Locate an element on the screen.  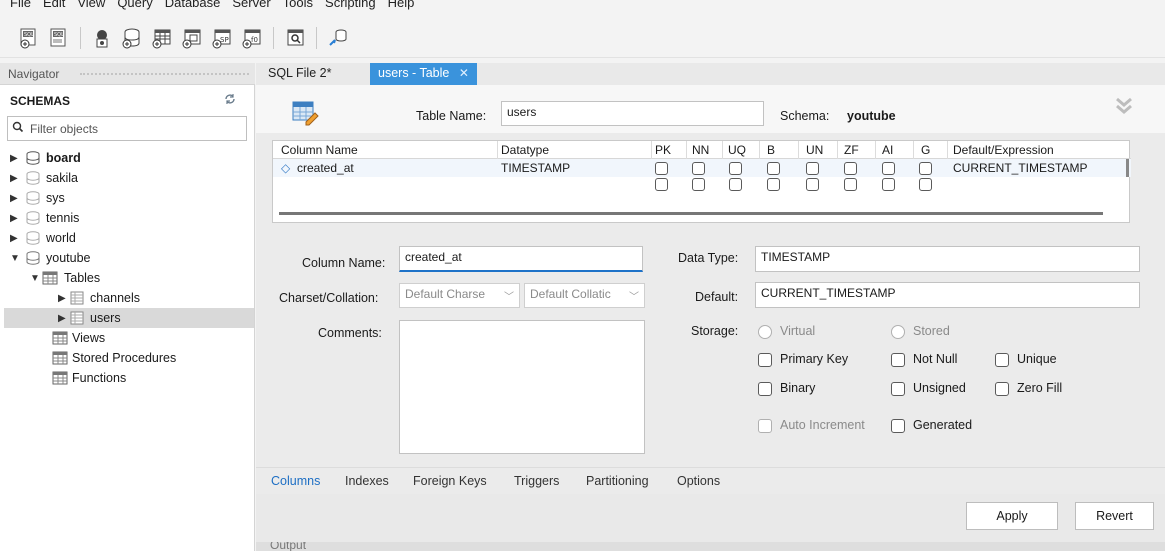
schema-item-board: ▶ board is located at coordinates (45, 158).